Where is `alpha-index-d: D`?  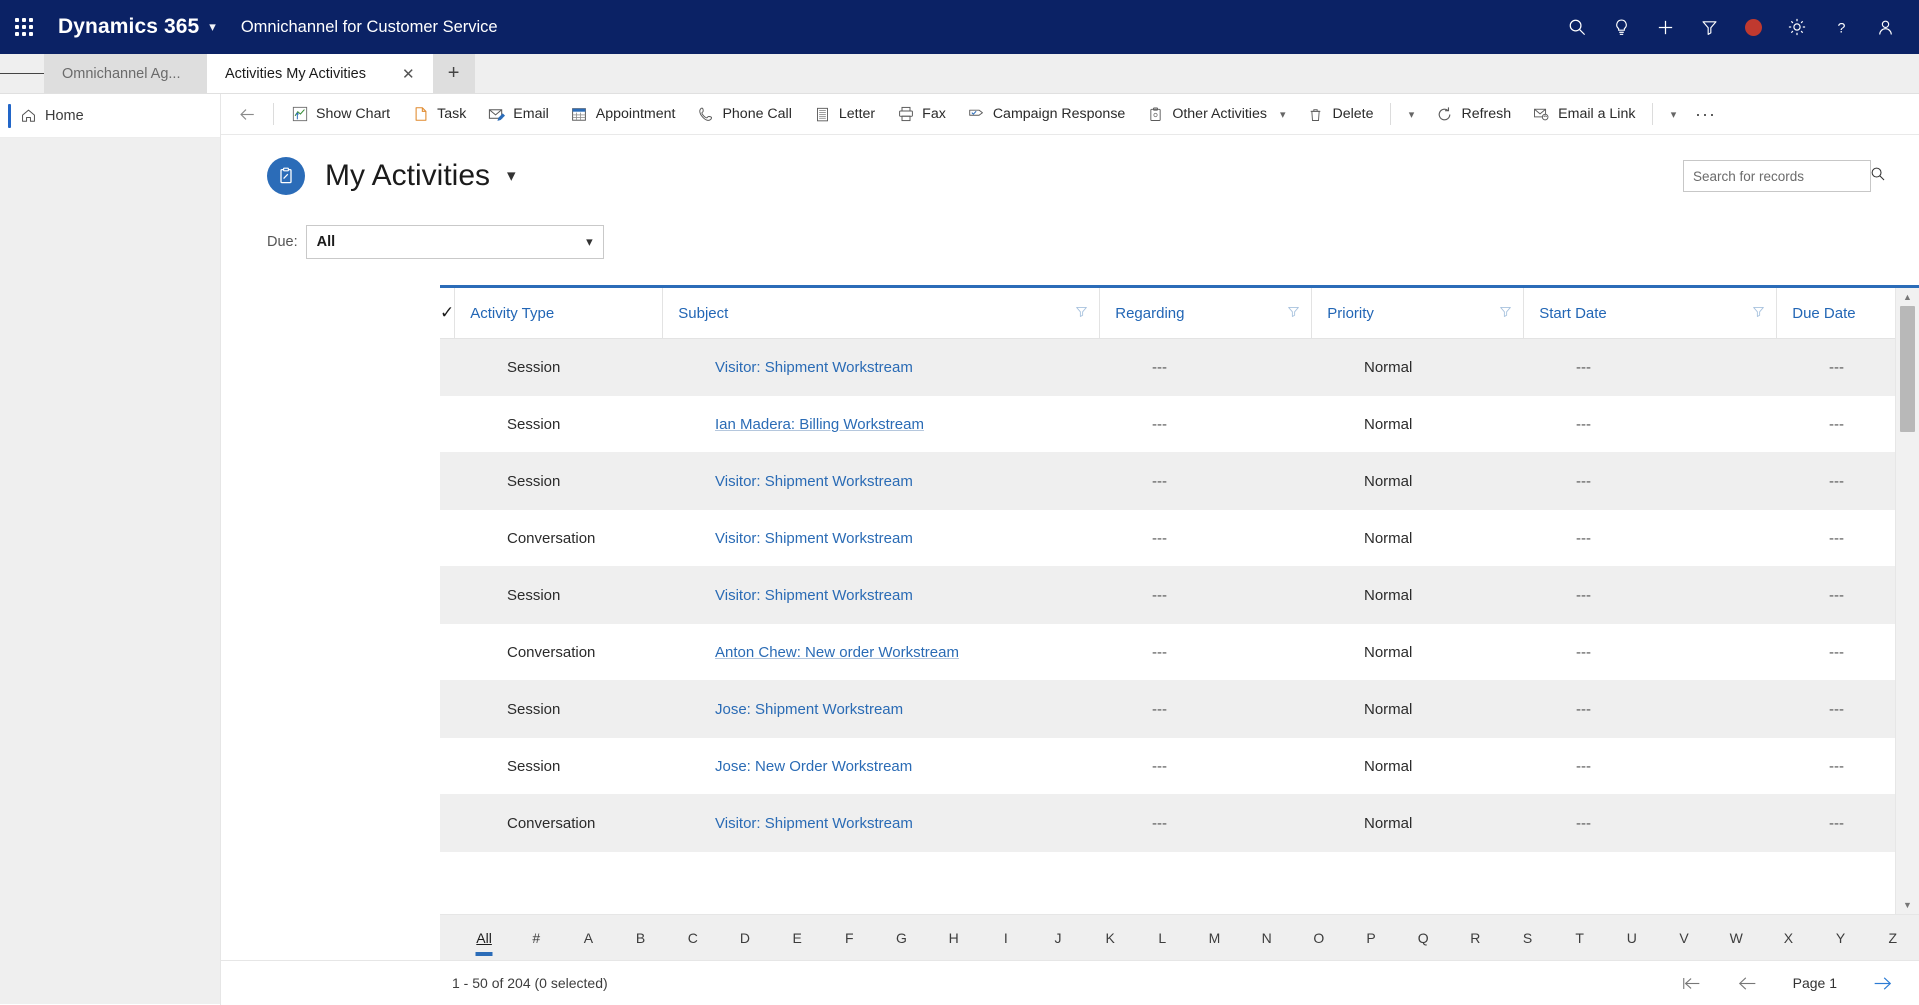
alpha-index-d: D is located at coordinates (745, 938).